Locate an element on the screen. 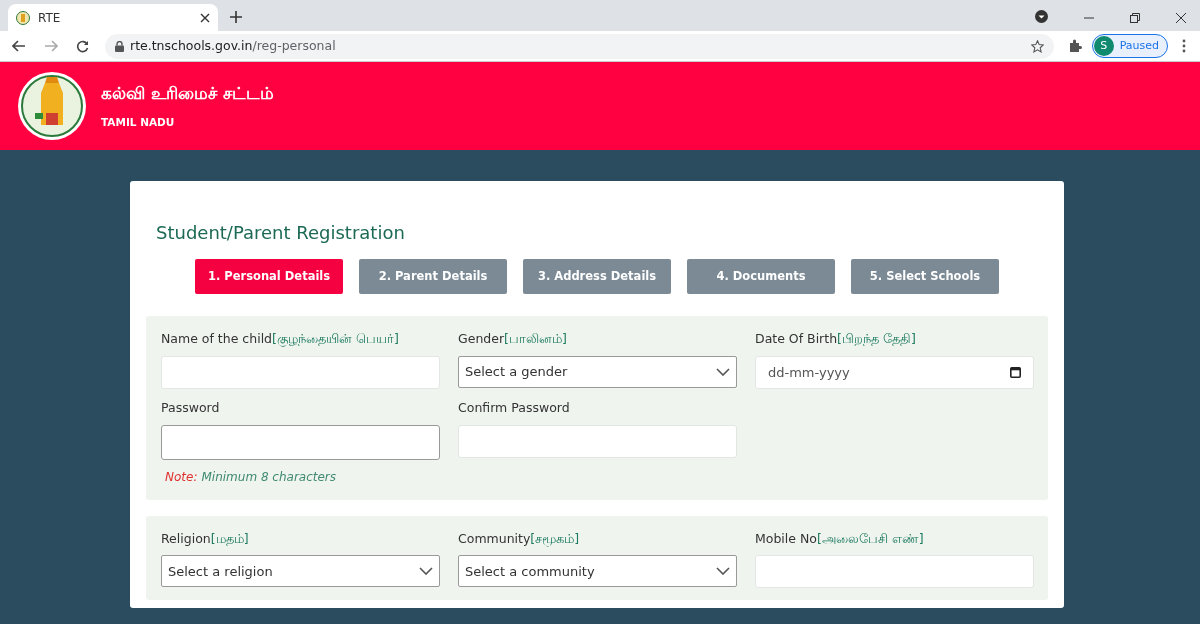 The height and width of the screenshot is (624, 1200). note-text: Minimum 8 characters is located at coordinates (269, 476).